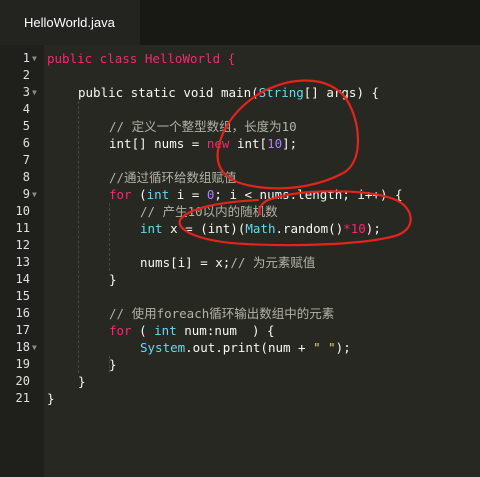 The image size is (480, 477). I want to click on tab-bar: HelloWorld.java, so click(240, 22).